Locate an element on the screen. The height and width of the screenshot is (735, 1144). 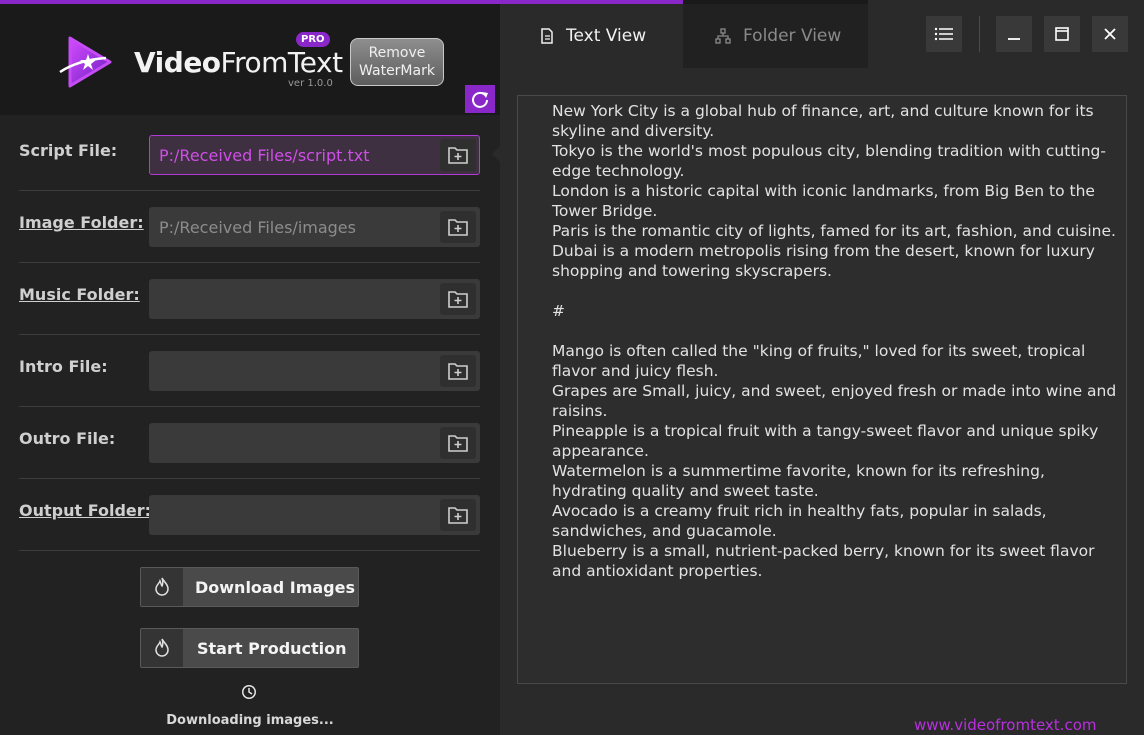
folder-tree-icon is located at coordinates (723, 36).